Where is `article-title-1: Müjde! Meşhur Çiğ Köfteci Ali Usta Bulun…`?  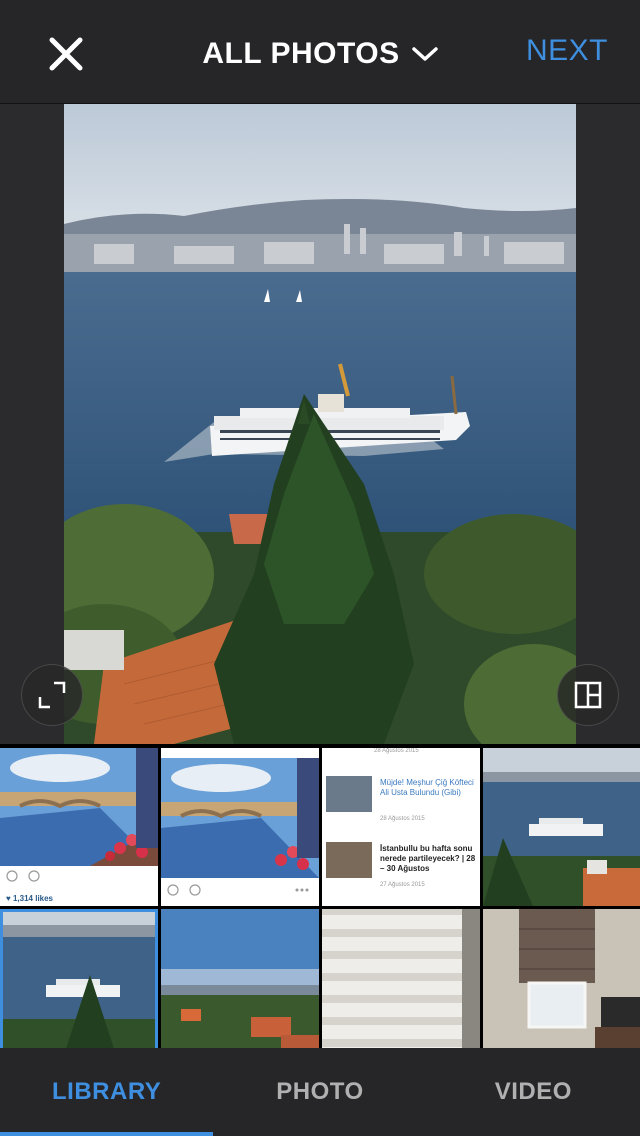
article-title-1: Müjde! Meşhur Çiğ Köfteci Ali Usta Bulun… is located at coordinates (427, 787).